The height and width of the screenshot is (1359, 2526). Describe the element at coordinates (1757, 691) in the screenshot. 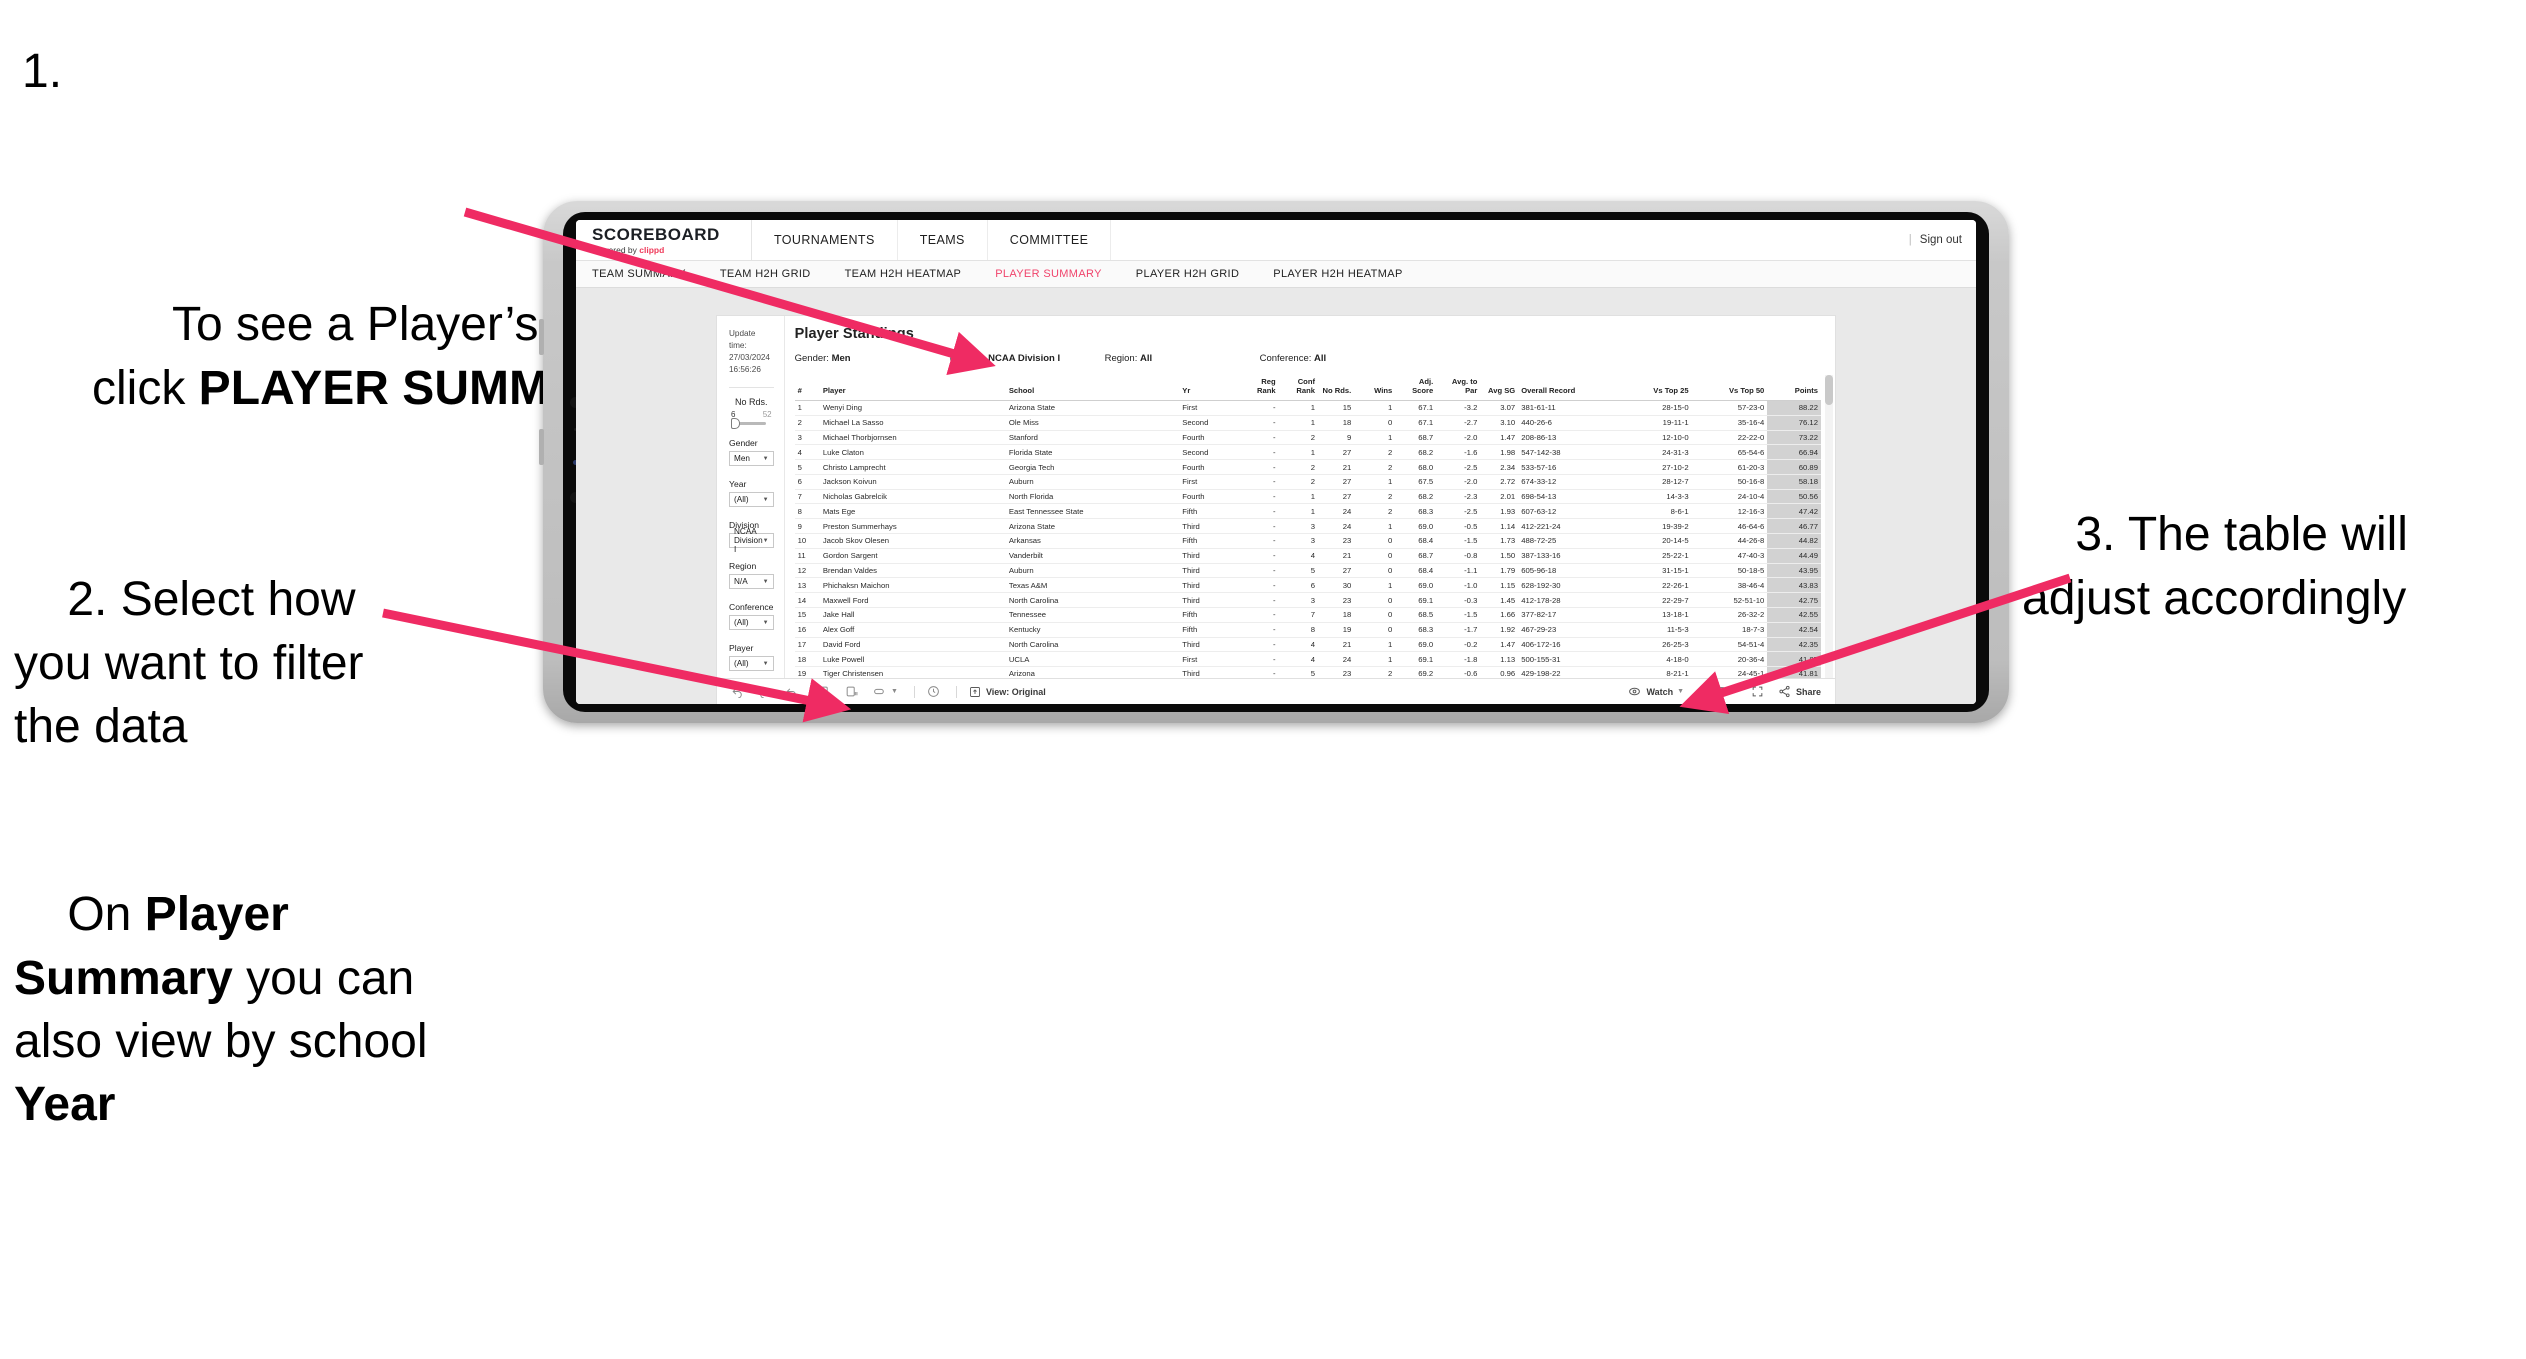

I see `fullscreen-icon` at that location.